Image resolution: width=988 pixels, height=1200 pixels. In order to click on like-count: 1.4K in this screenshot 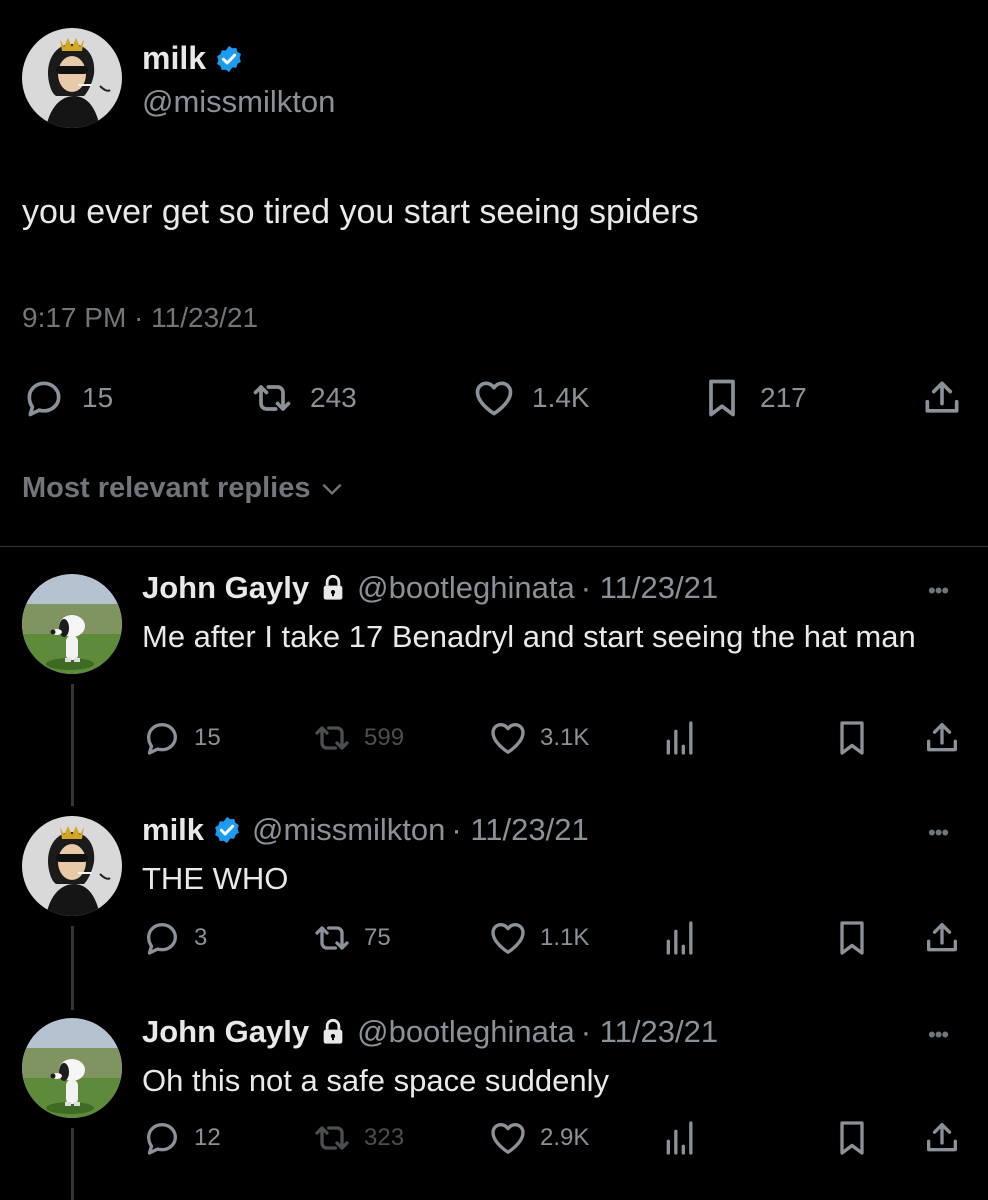, I will do `click(561, 397)`.